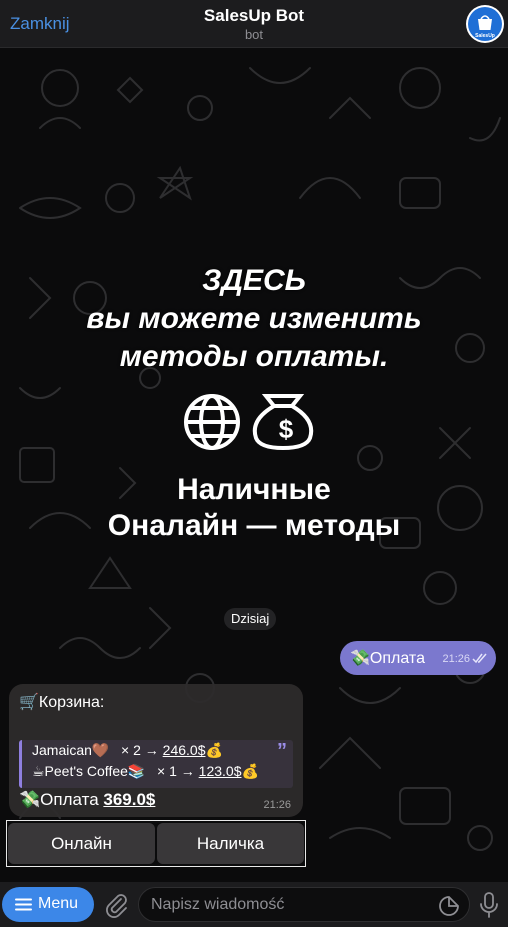 The height and width of the screenshot is (927, 508). Describe the element at coordinates (176, 771) in the screenshot. I see `item-qty: × 1 →` at that location.